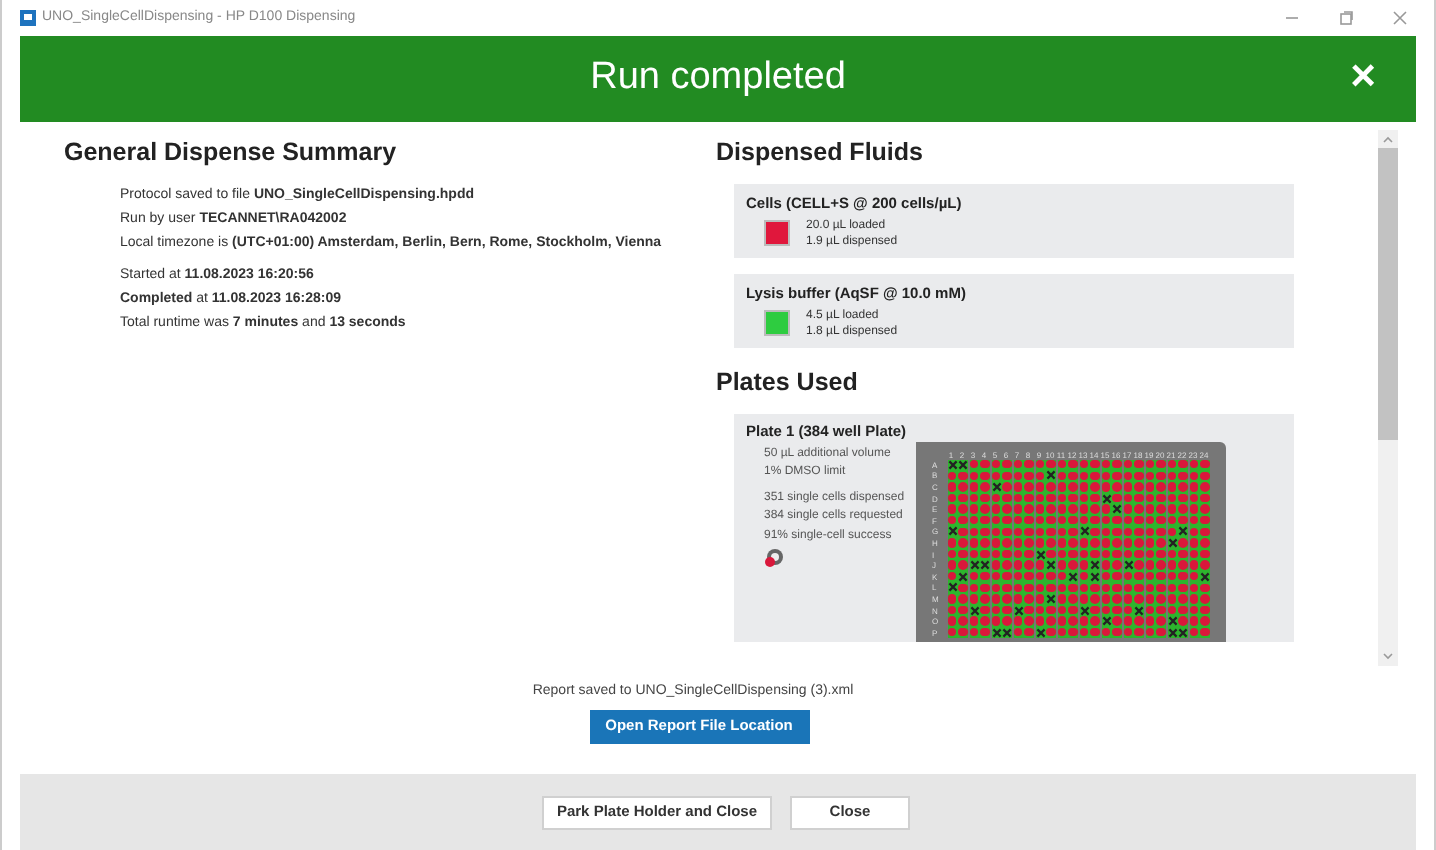 The height and width of the screenshot is (850, 1436). Describe the element at coordinates (718, 78) in the screenshot. I see `banner-title: Run completed` at that location.